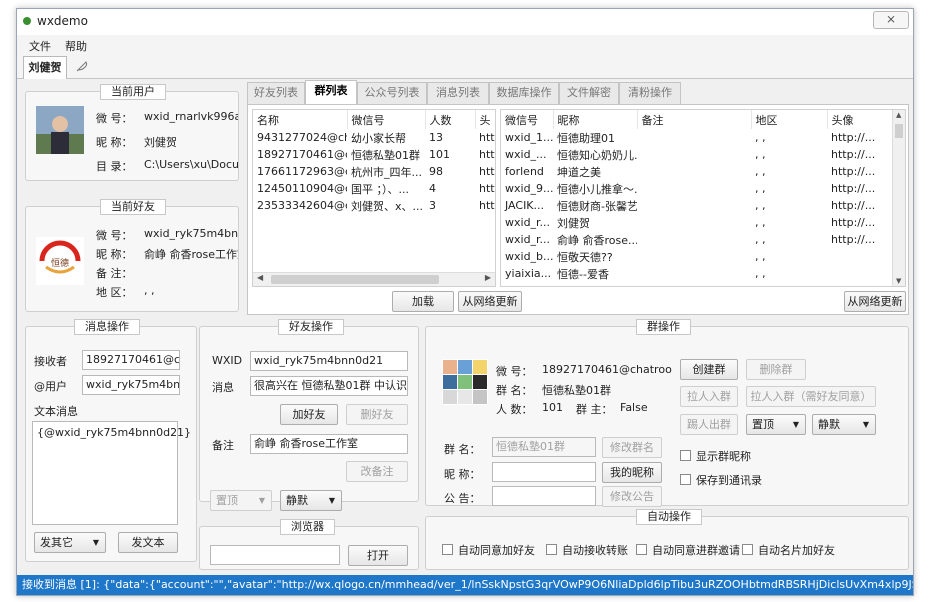  Describe the element at coordinates (331, 92) in the screenshot. I see `tab-group-list: 群列表` at that location.